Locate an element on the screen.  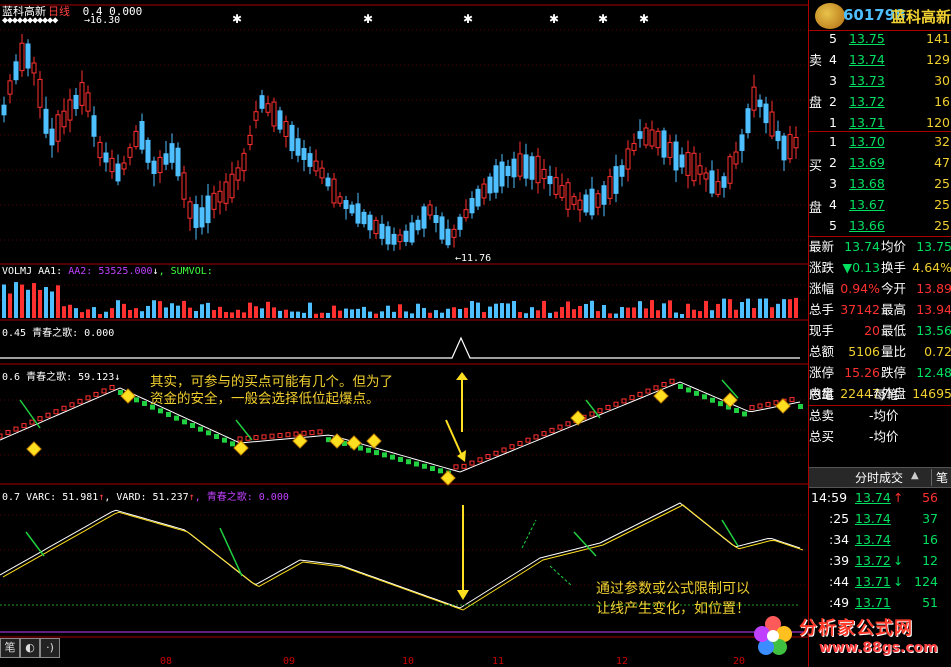
month-08: 08 is located at coordinates (166, 661).